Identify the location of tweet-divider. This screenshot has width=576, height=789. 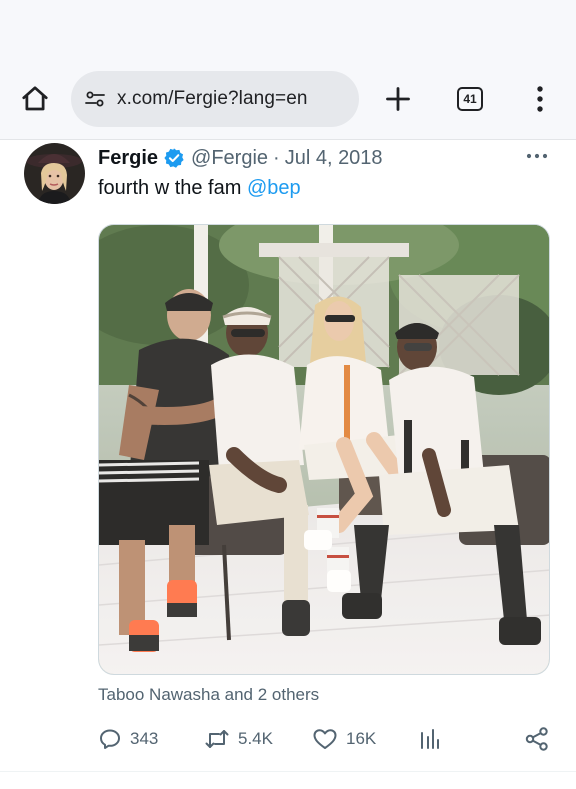
(288, 771).